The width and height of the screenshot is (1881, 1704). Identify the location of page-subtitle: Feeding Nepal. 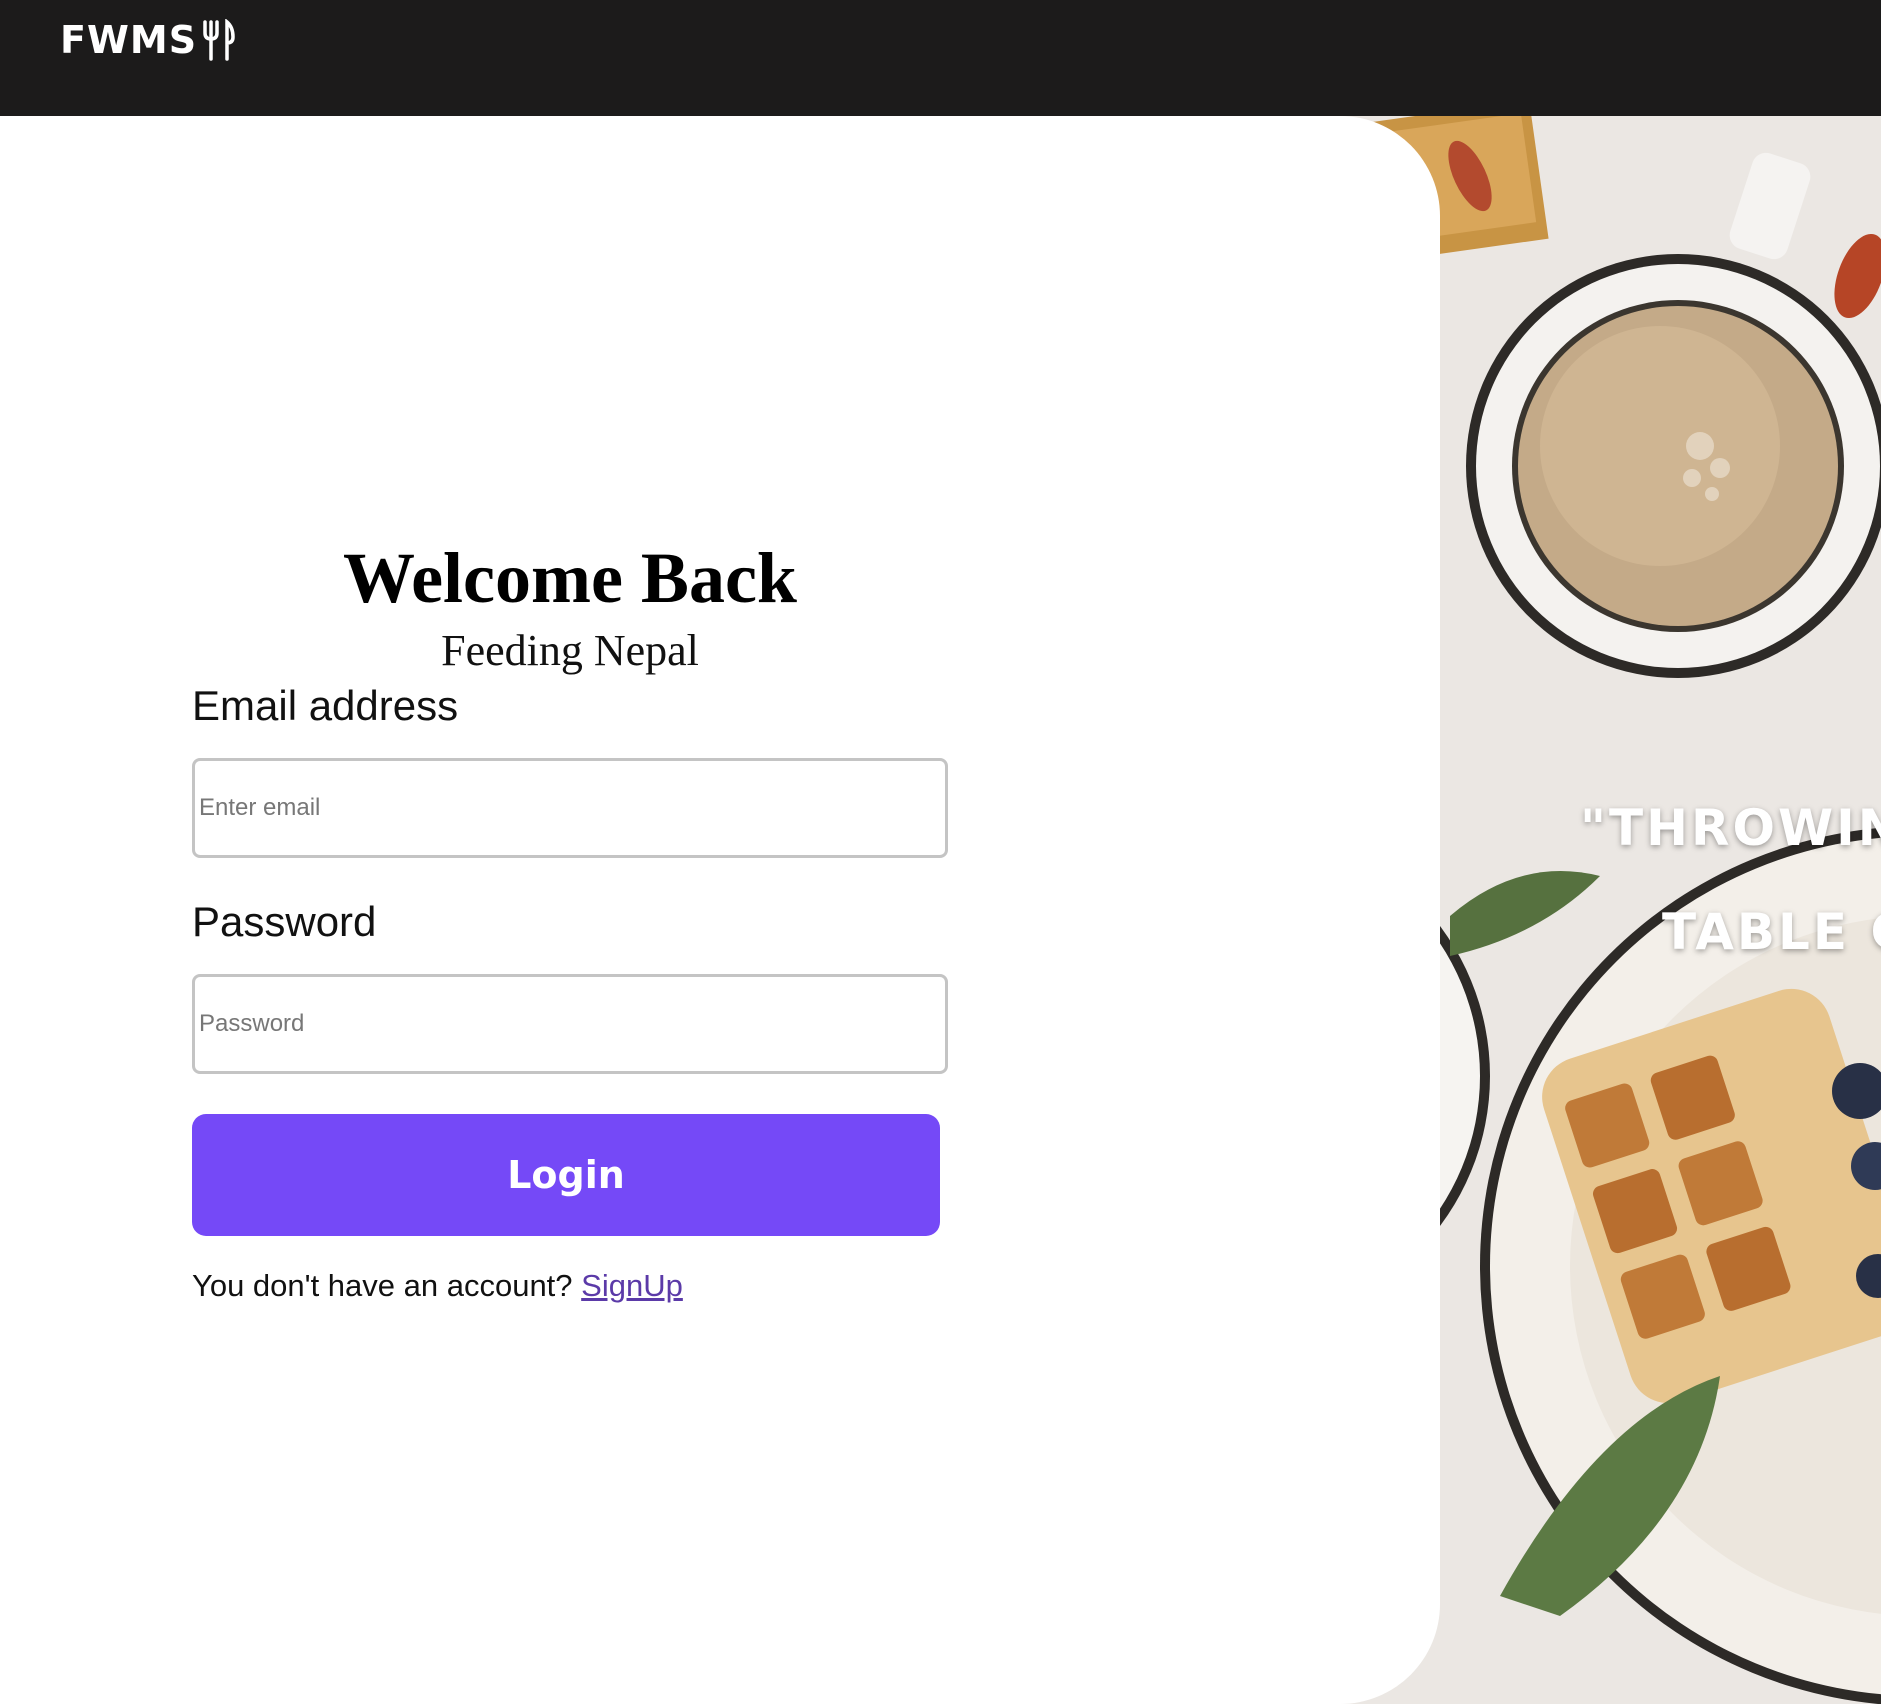
(570, 650).